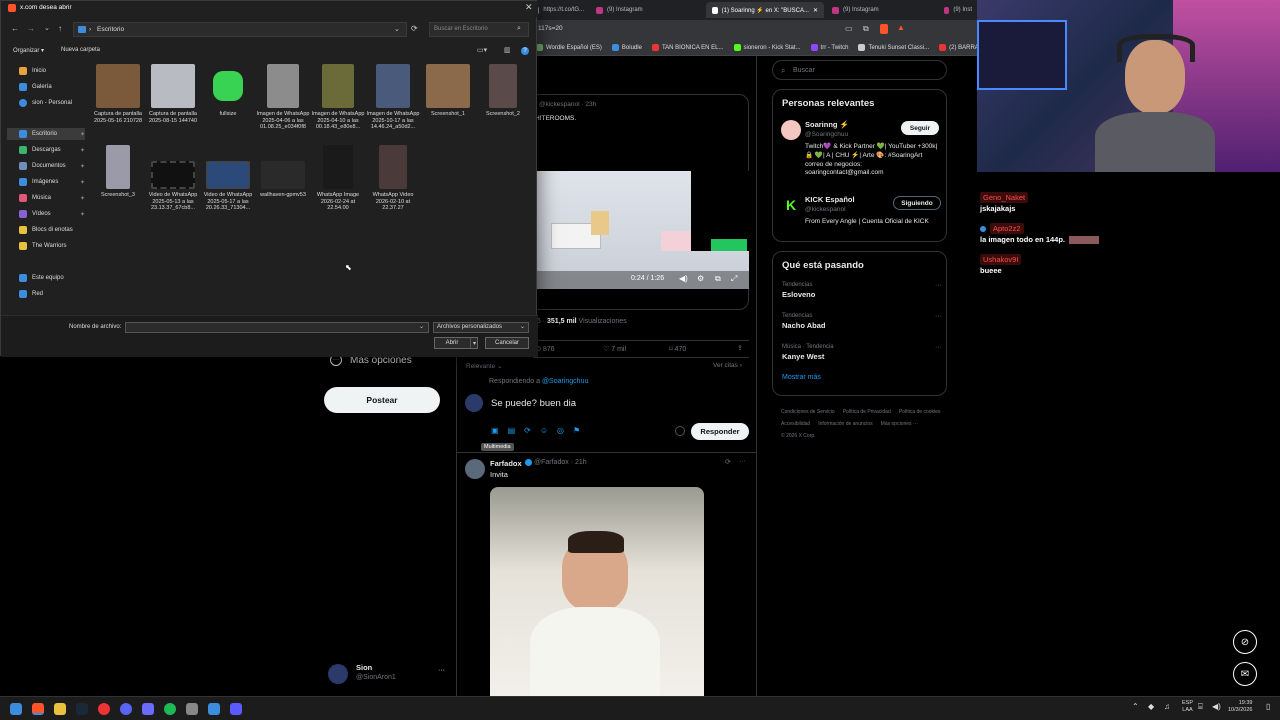  I want to click on refresh-icon: ⟳, so click(414, 28).